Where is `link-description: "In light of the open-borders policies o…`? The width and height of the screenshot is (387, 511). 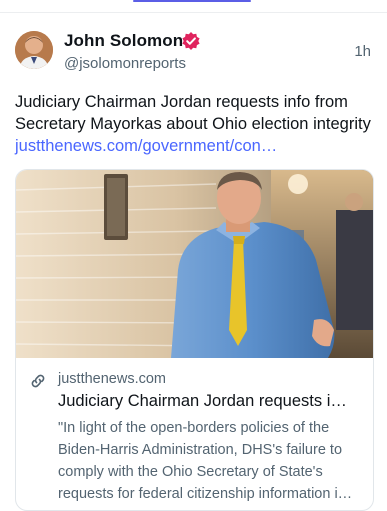
link-description: "In light of the open-borders policies o… is located at coordinates (205, 461).